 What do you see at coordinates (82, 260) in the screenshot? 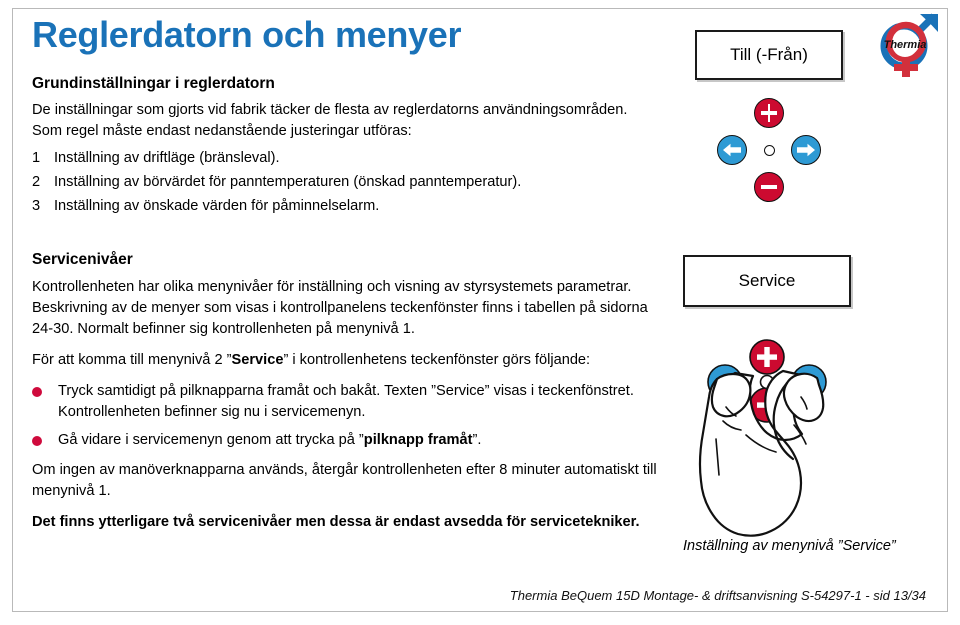
I see `section-heading-service-levels: Servicenivåer` at bounding box center [82, 260].